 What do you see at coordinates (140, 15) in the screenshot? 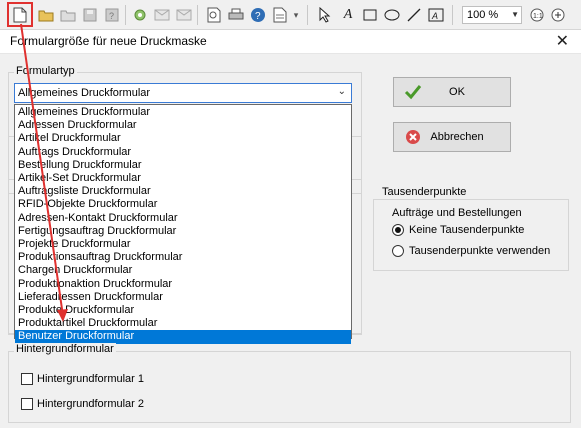
I see `settings-icon` at bounding box center [140, 15].